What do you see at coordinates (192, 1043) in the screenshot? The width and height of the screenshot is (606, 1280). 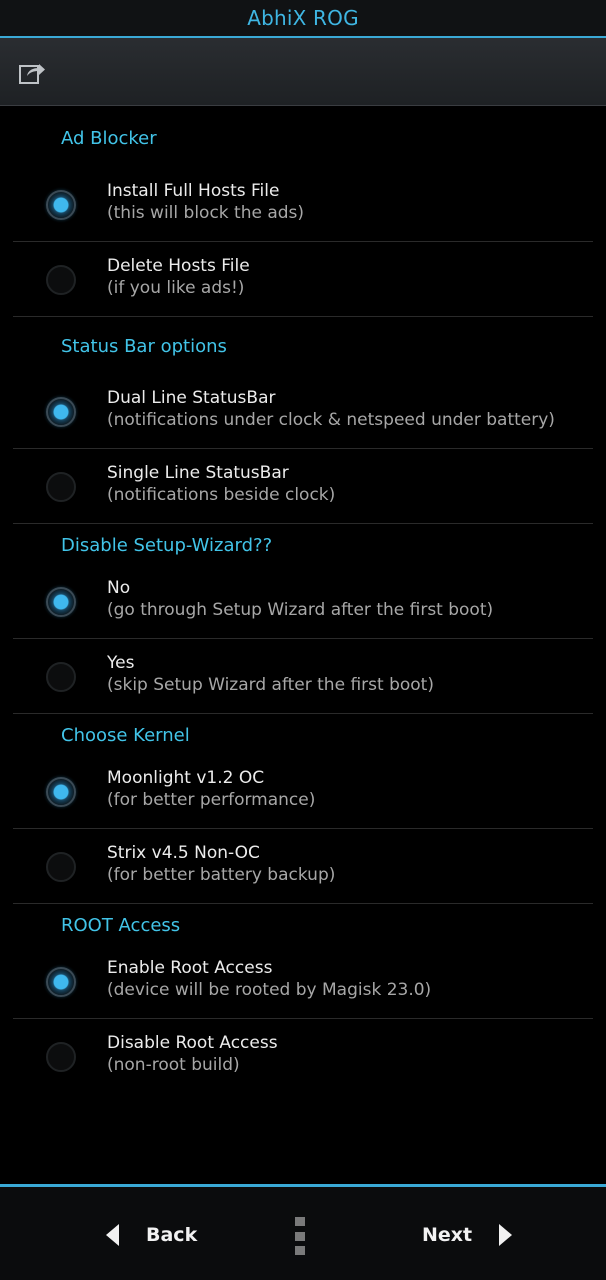 I see `option-title: Disable Root Access` at bounding box center [192, 1043].